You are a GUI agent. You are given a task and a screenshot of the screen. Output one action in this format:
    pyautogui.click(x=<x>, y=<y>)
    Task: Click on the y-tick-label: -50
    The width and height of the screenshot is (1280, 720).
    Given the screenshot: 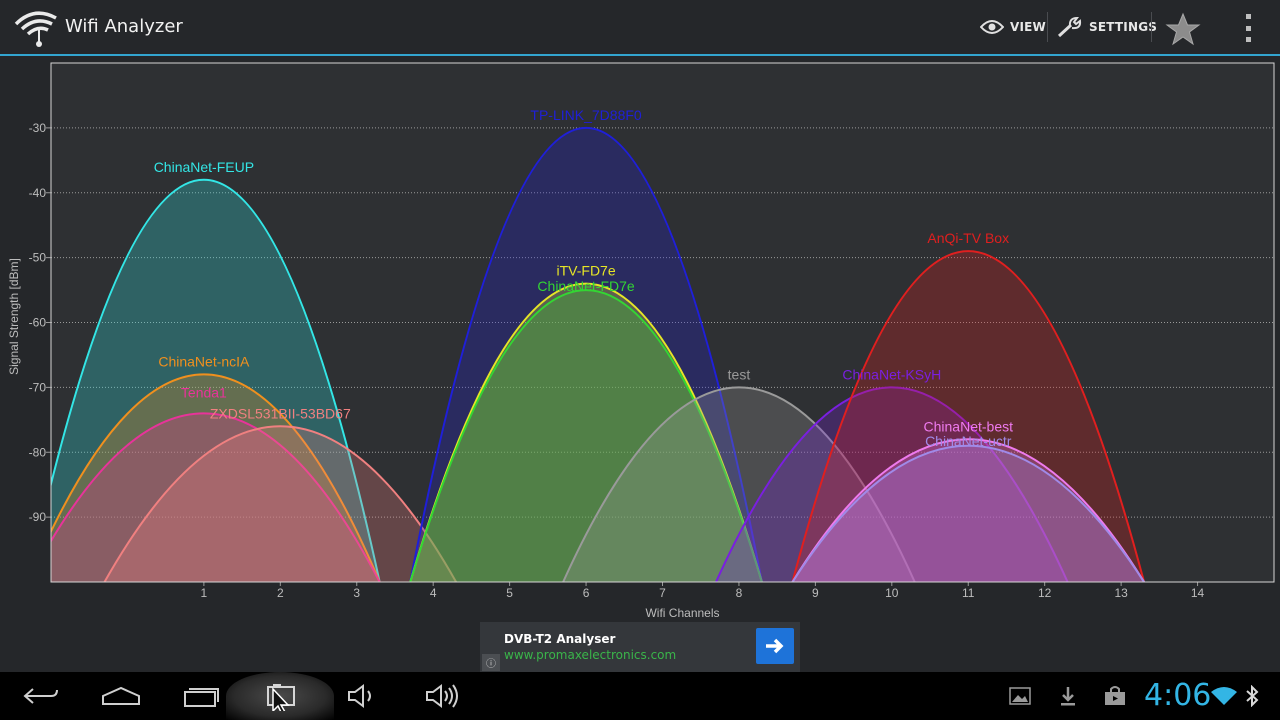 What is the action you would take?
    pyautogui.click(x=38, y=258)
    